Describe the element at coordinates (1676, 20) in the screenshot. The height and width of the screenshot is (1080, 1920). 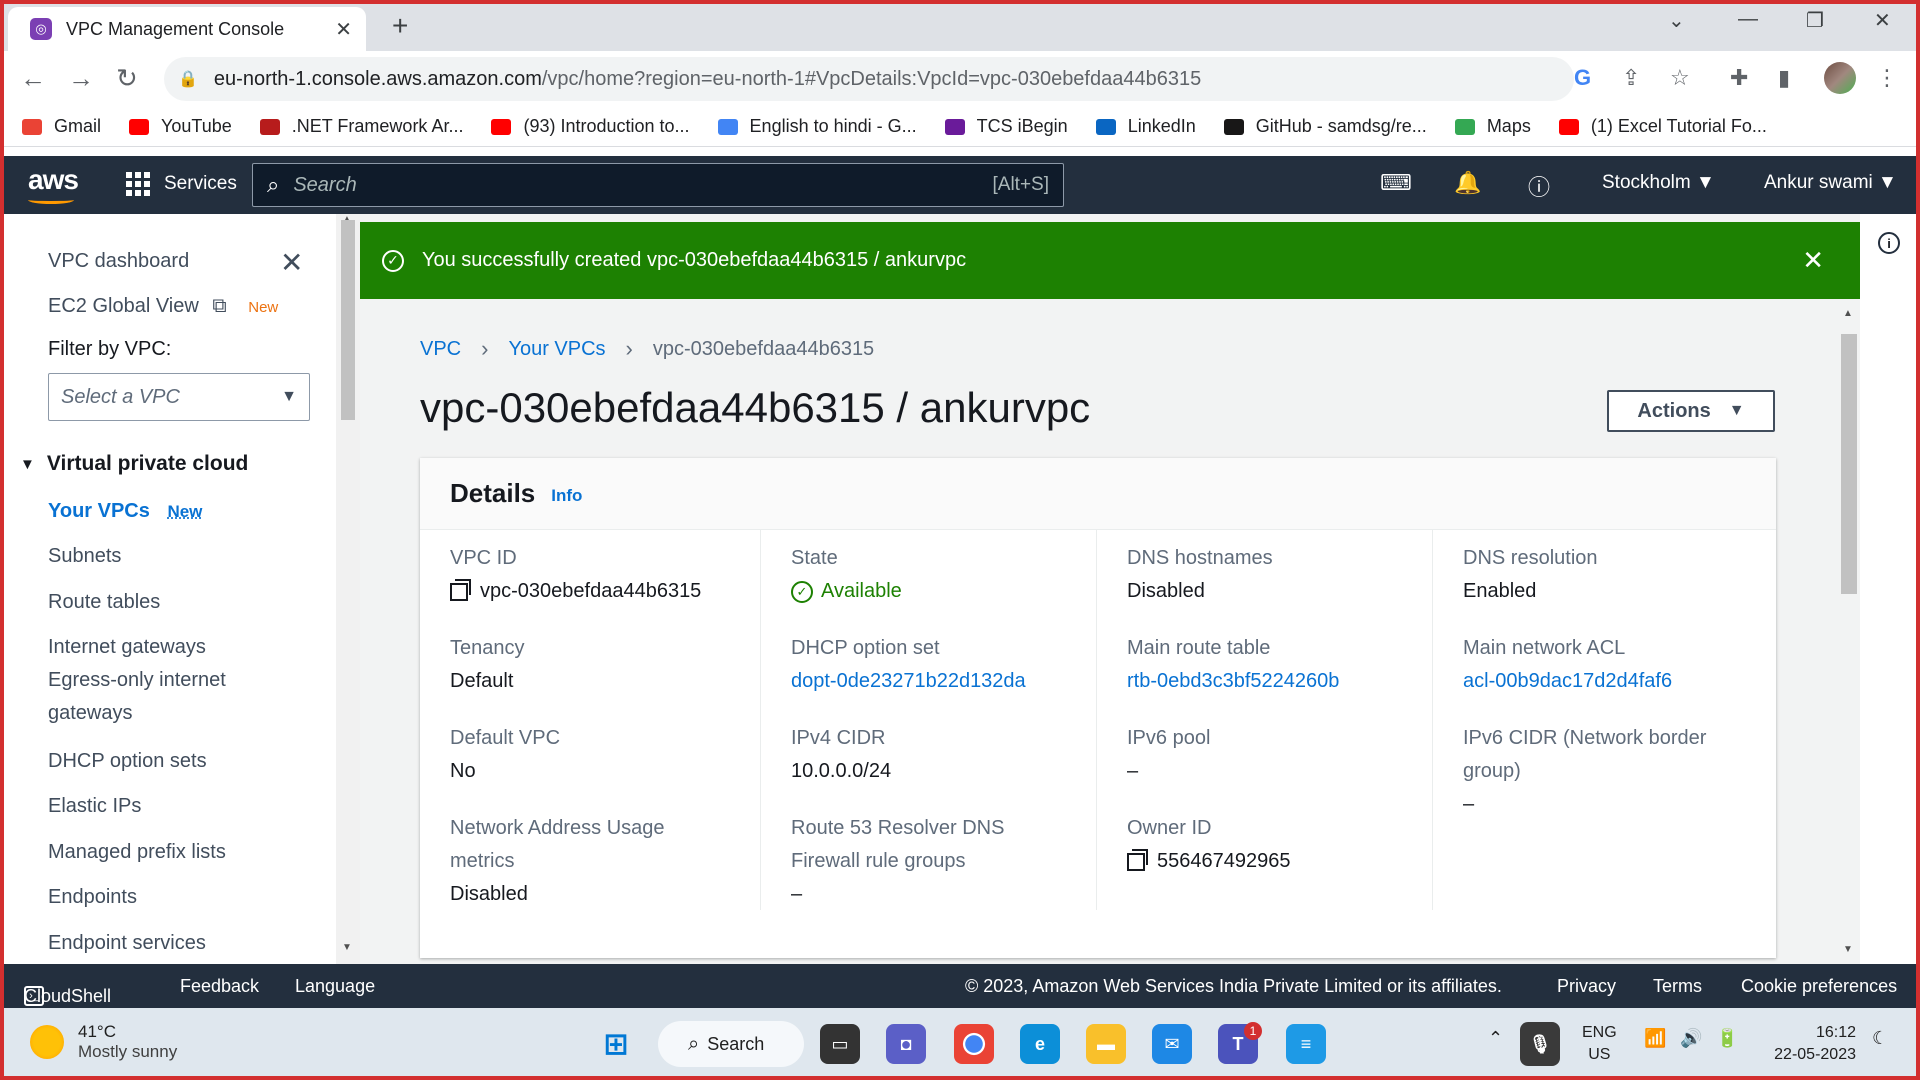
I see `tab-search-icon: ⌄` at that location.